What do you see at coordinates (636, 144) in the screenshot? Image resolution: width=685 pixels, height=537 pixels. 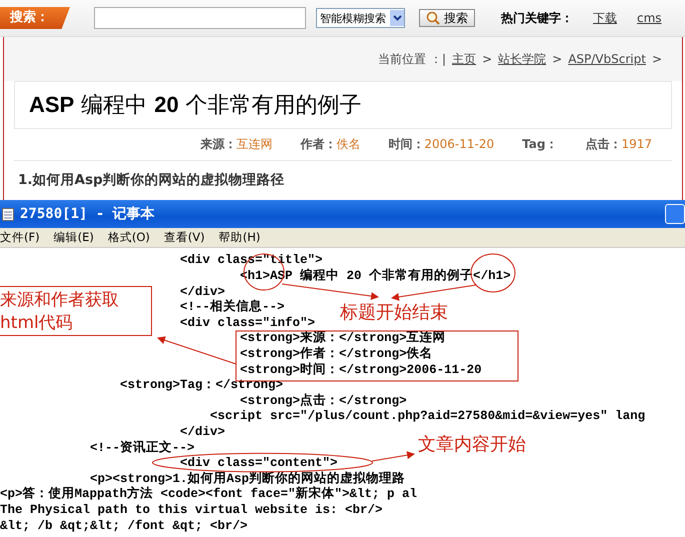 I see `meta-value: 1917` at bounding box center [636, 144].